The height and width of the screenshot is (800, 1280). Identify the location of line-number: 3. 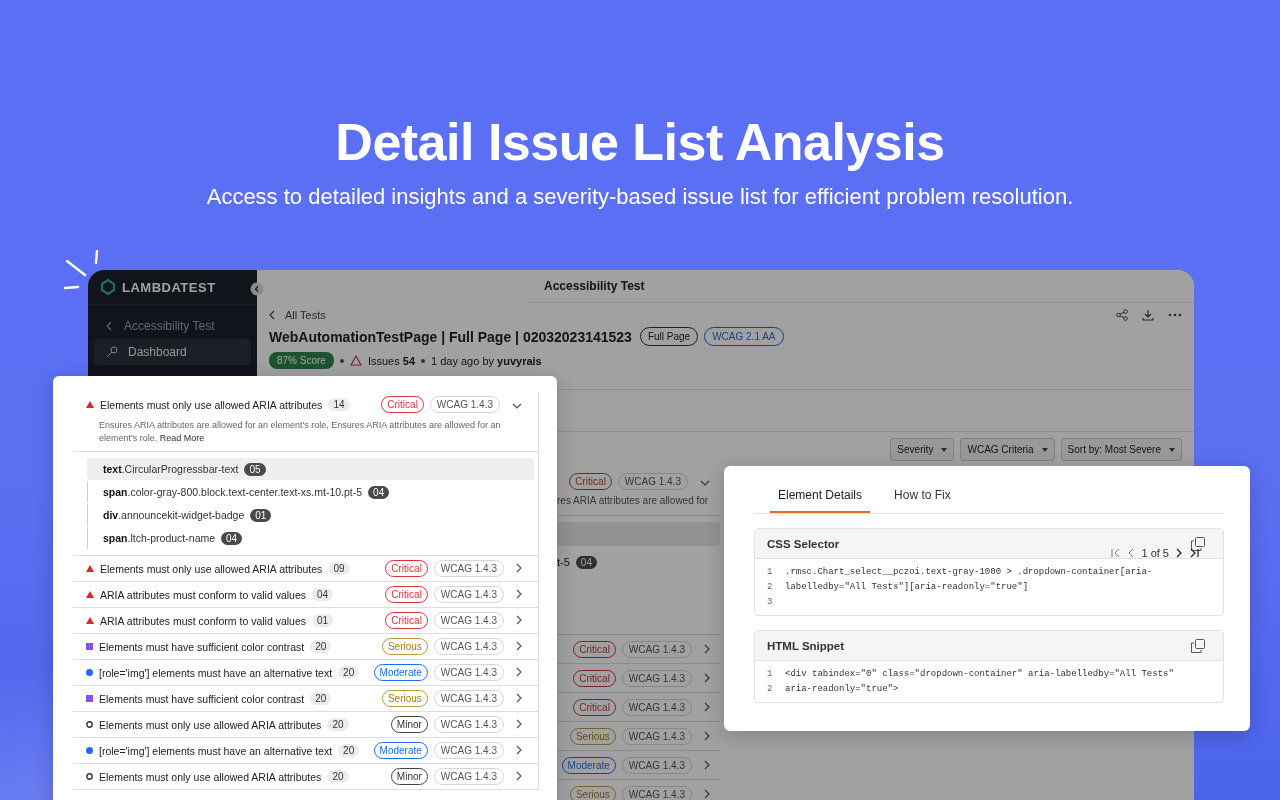
(770, 603).